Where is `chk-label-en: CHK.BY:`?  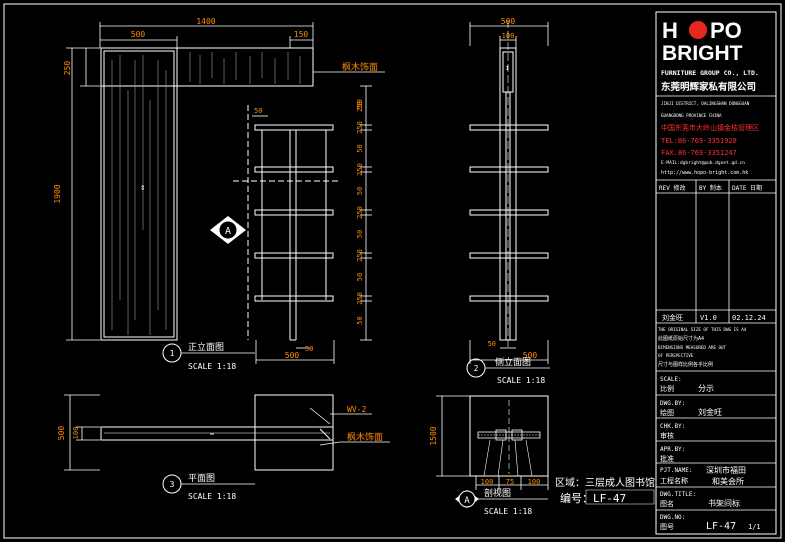
chk-label-en: CHK.BY: is located at coordinates (672, 426).